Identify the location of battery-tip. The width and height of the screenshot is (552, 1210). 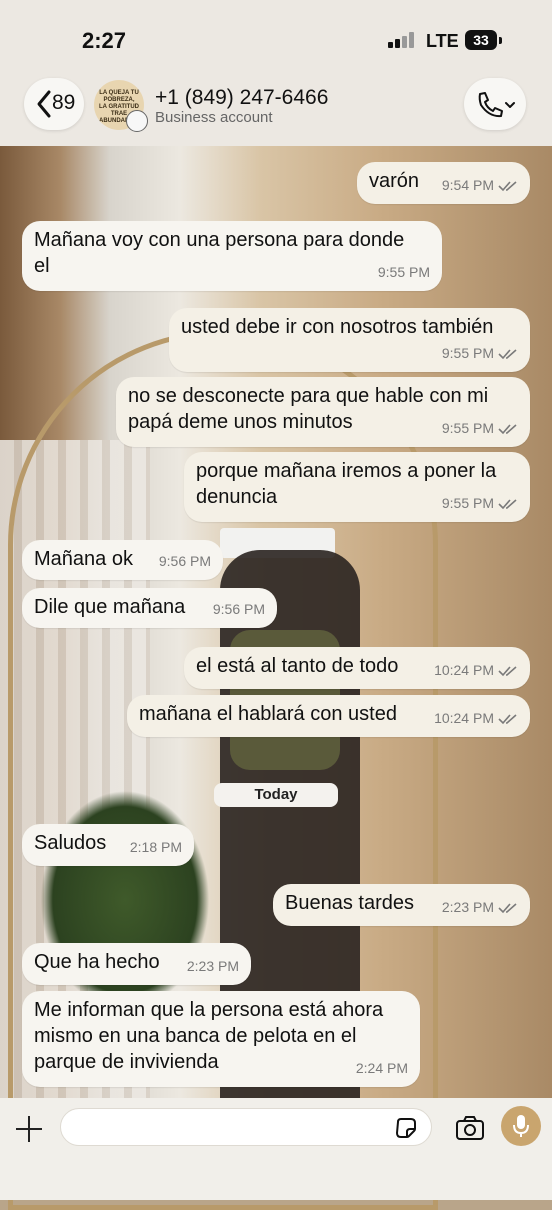
(500, 40).